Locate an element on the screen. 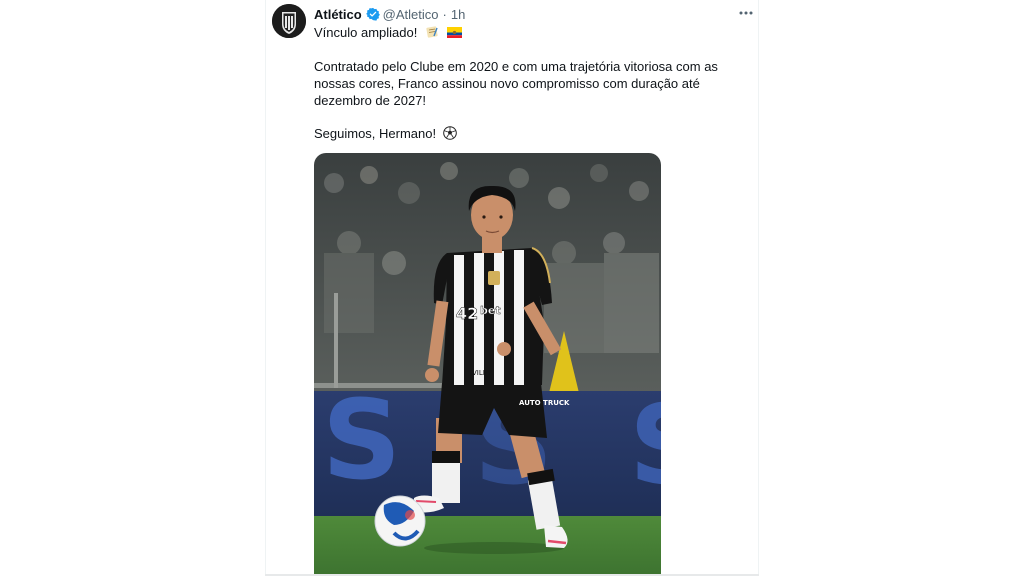 This screenshot has height=576, width=1024. display-name: Atlético is located at coordinates (338, 14).